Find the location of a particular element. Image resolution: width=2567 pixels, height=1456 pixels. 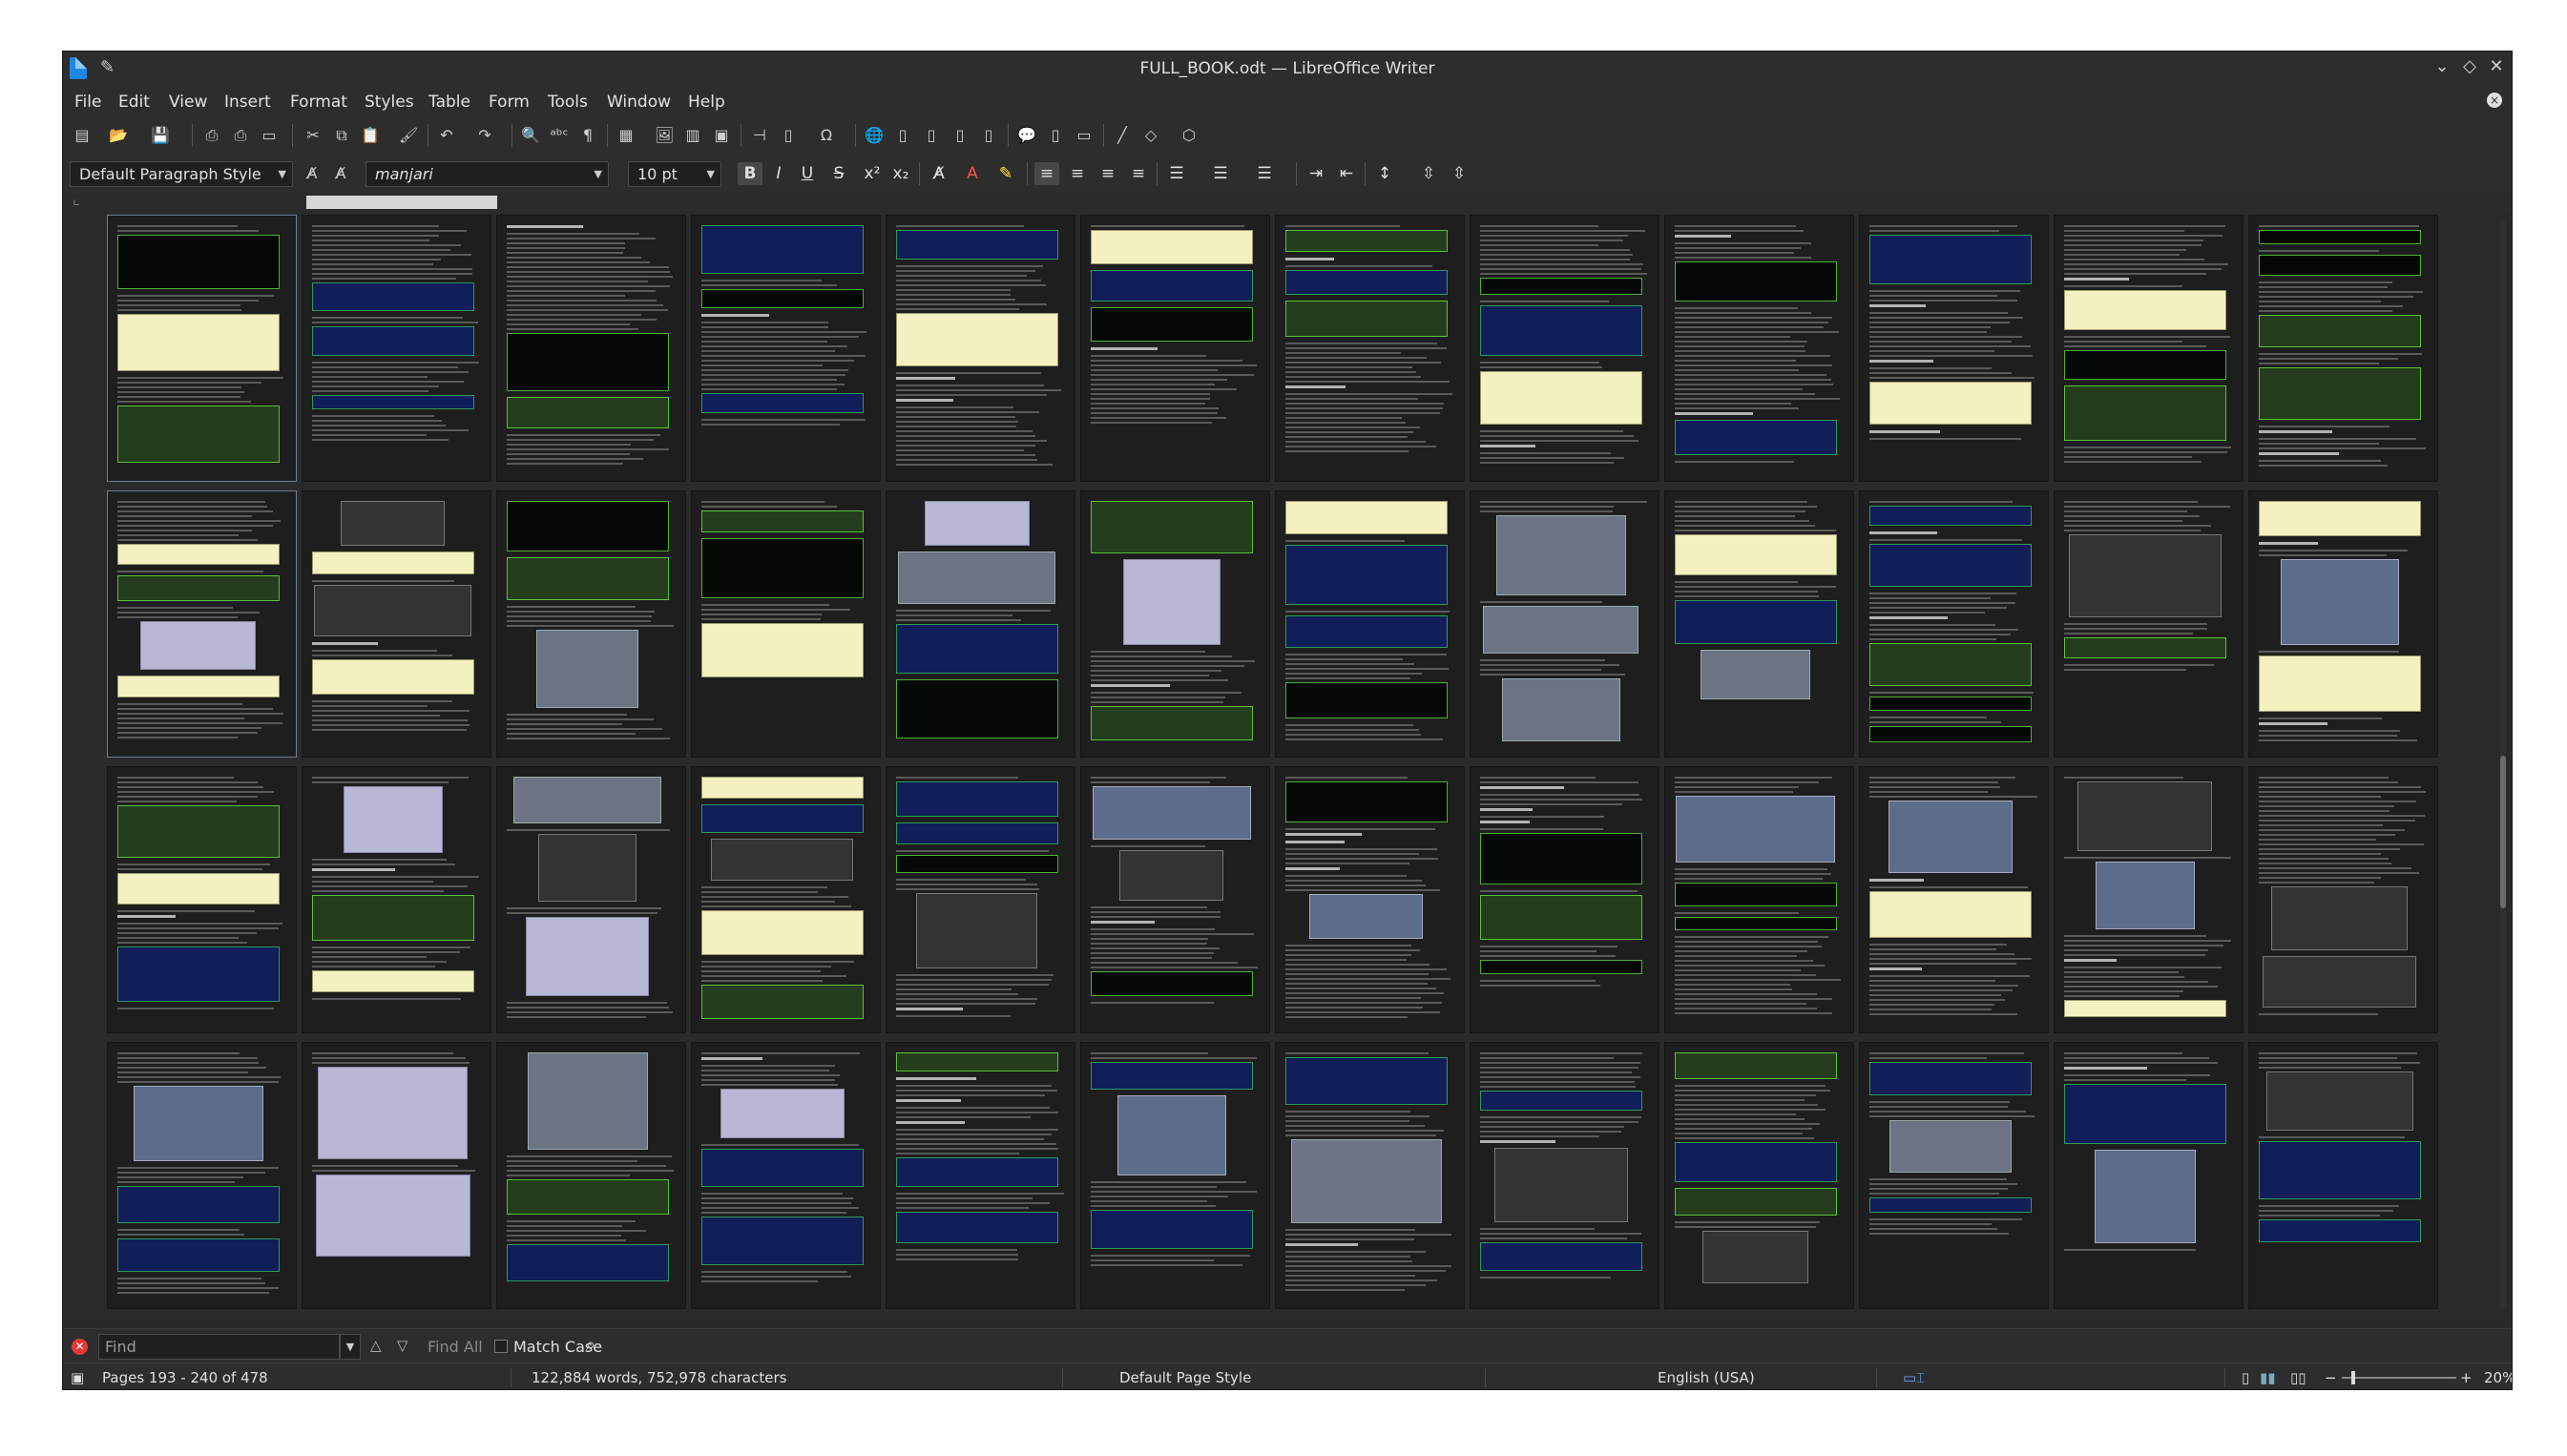

find-all-button: Find All is located at coordinates (455, 1347).